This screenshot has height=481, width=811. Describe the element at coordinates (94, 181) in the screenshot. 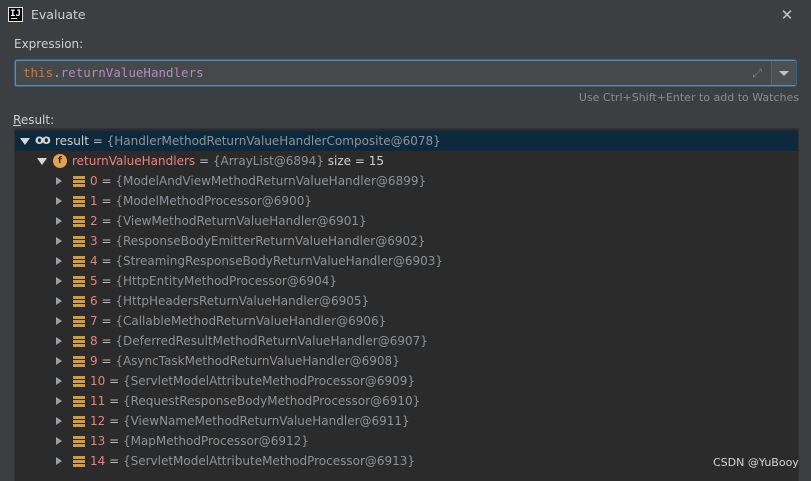

I see `item-index: 0` at that location.